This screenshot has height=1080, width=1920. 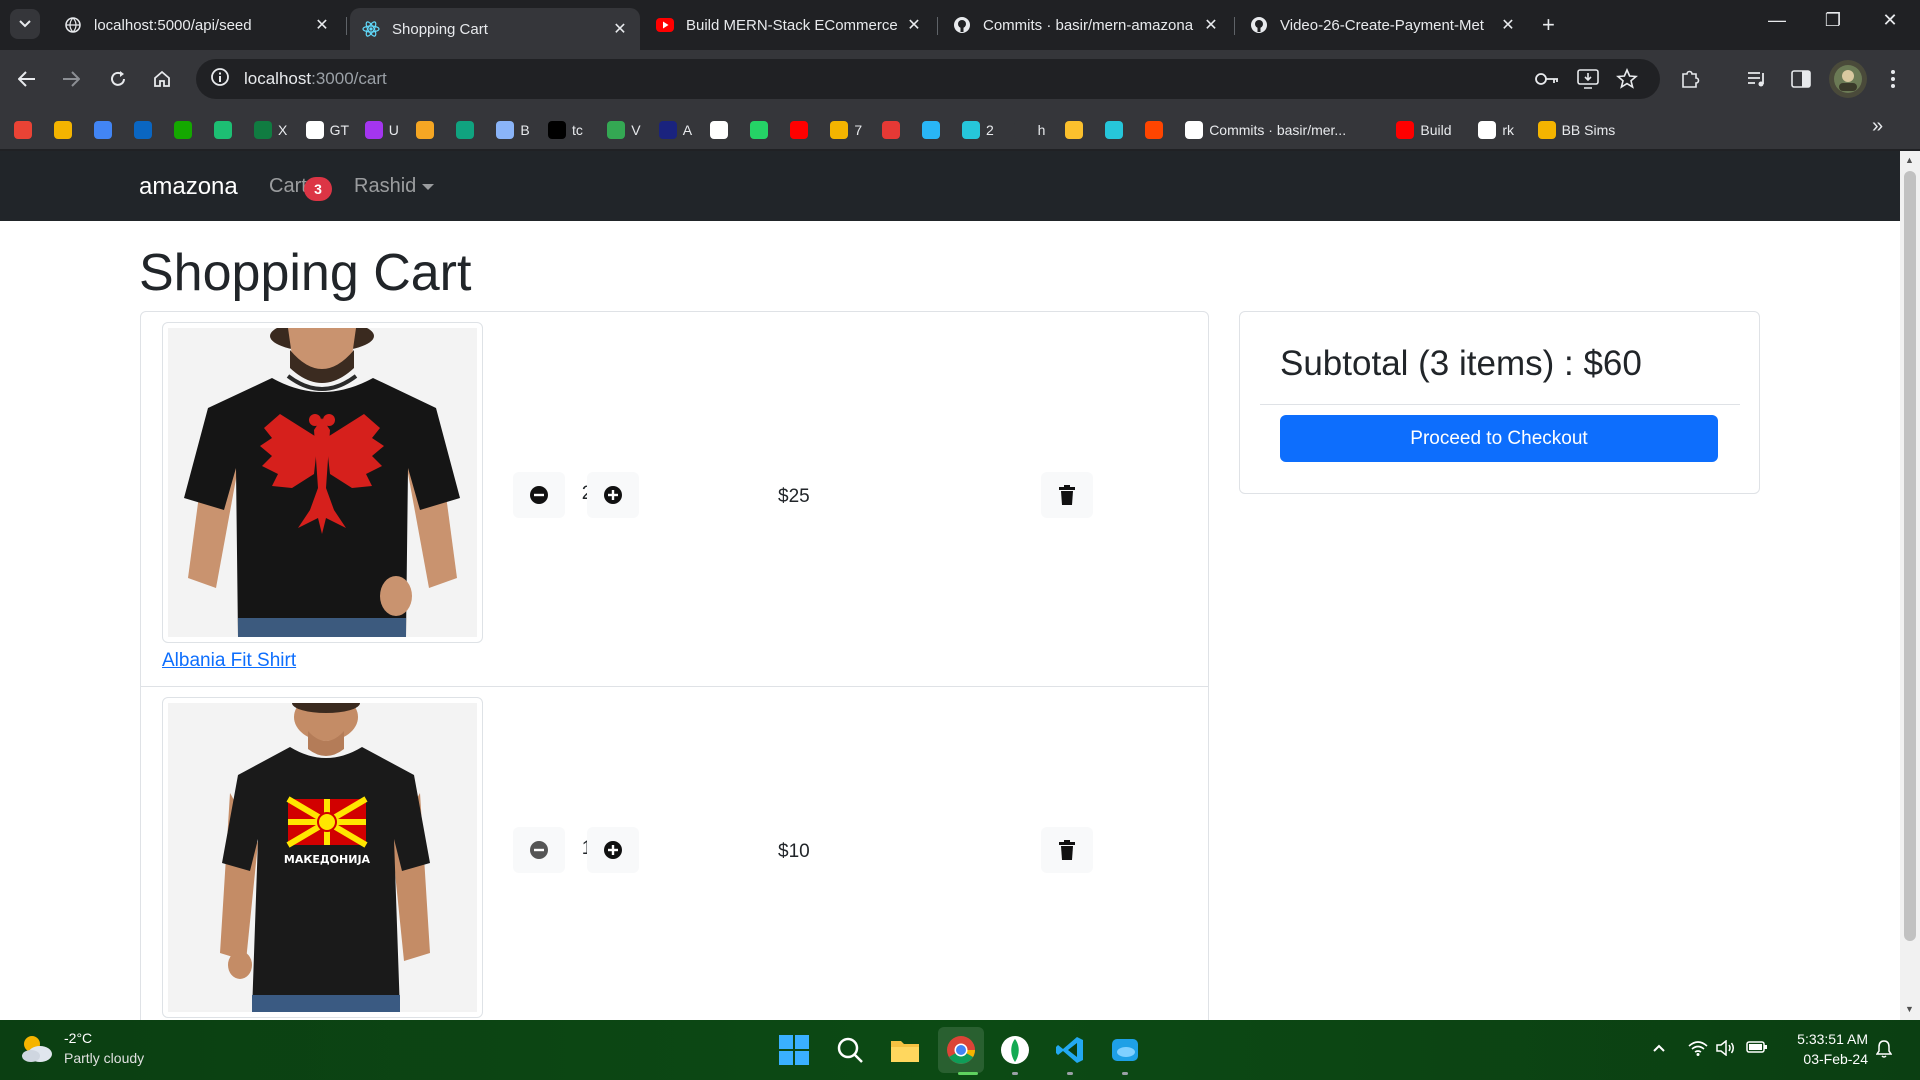 I want to click on bookmark-item: B, so click(x=513, y=130).